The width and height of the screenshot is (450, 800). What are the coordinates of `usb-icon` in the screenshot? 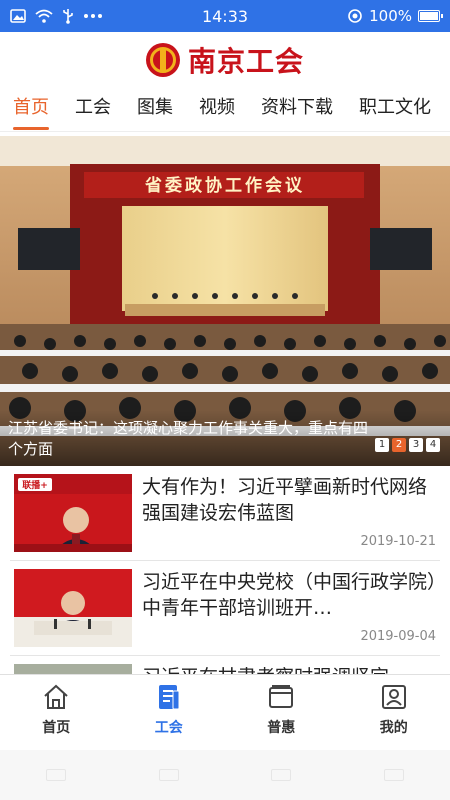 It's located at (68, 16).